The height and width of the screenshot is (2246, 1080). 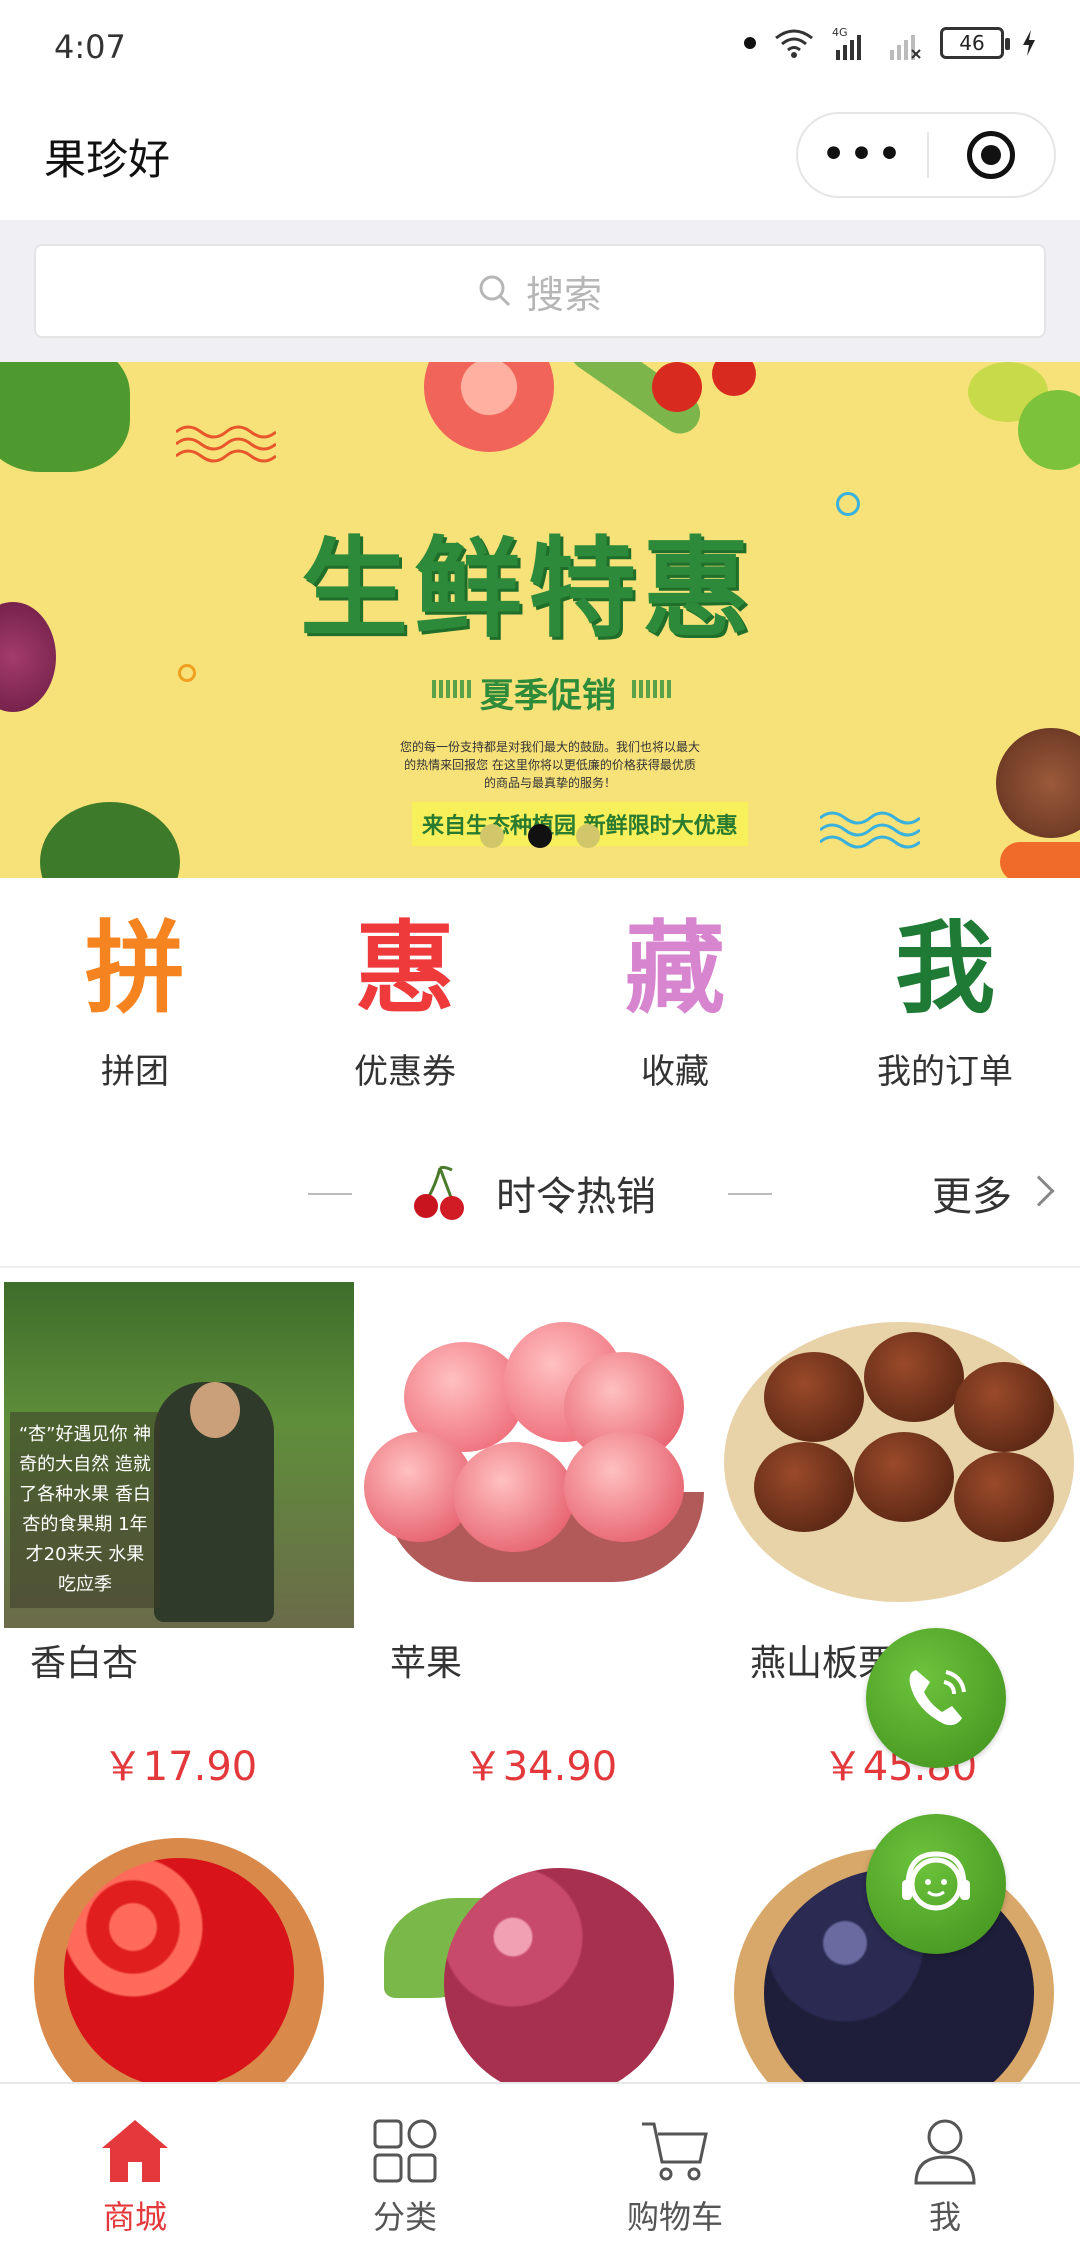 I want to click on tab-me: 我, so click(x=945, y=2165).